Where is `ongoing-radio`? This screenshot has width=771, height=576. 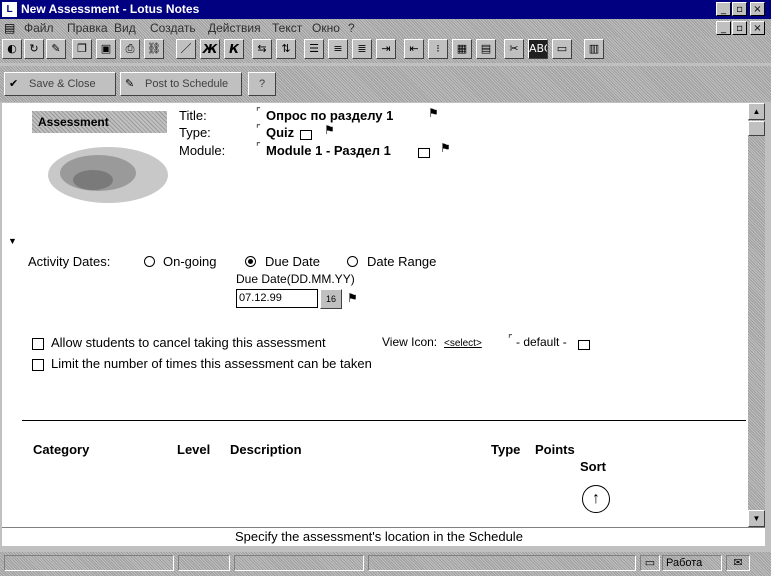 ongoing-radio is located at coordinates (149, 261).